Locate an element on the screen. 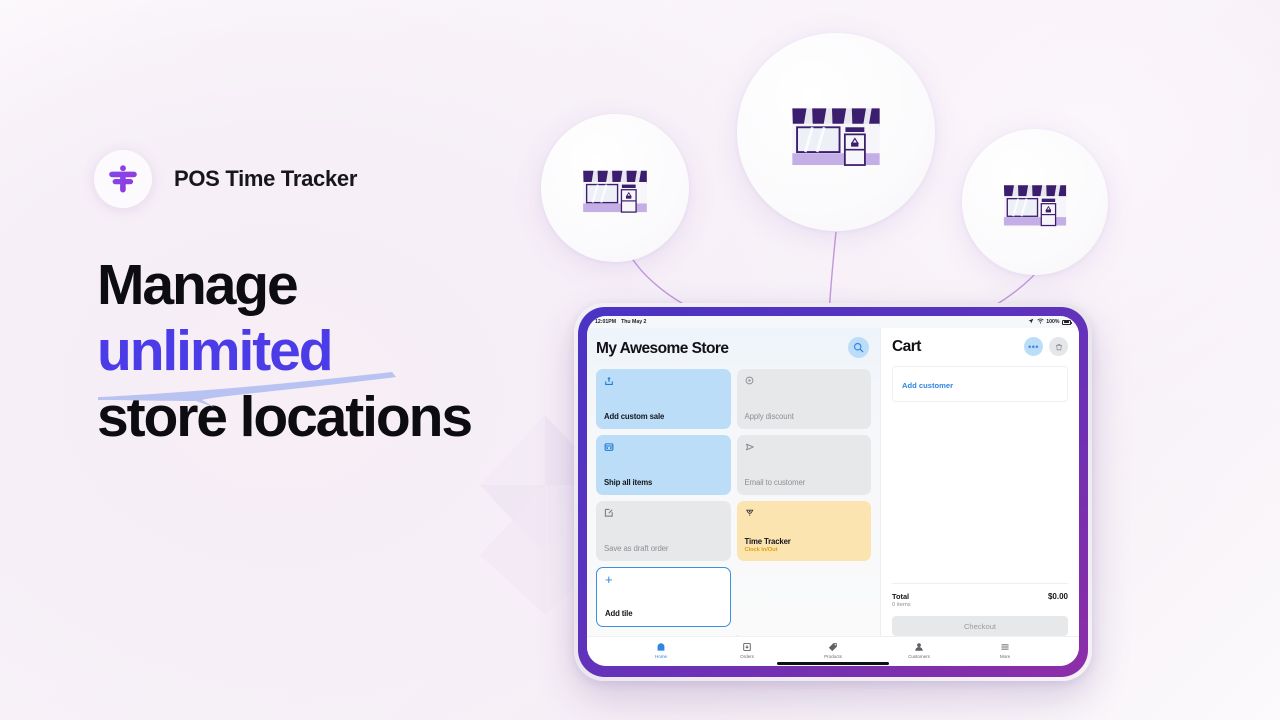 Image resolution: width=1280 pixels, height=720 pixels. home-indicator is located at coordinates (833, 663).